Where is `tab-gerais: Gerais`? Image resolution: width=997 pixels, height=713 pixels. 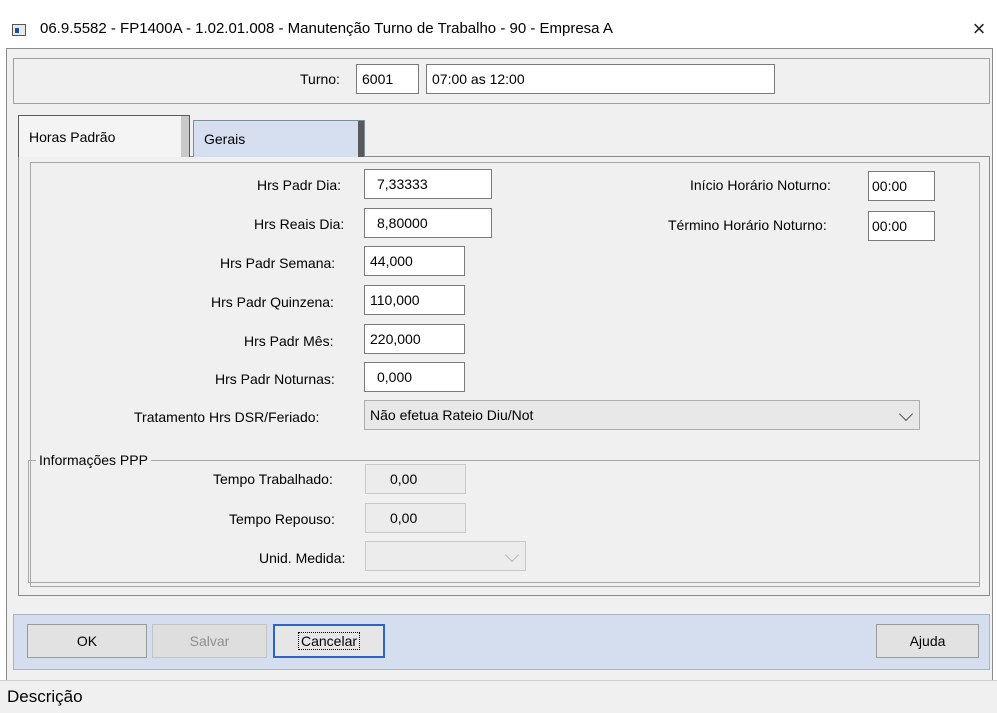 tab-gerais: Gerais is located at coordinates (279, 138).